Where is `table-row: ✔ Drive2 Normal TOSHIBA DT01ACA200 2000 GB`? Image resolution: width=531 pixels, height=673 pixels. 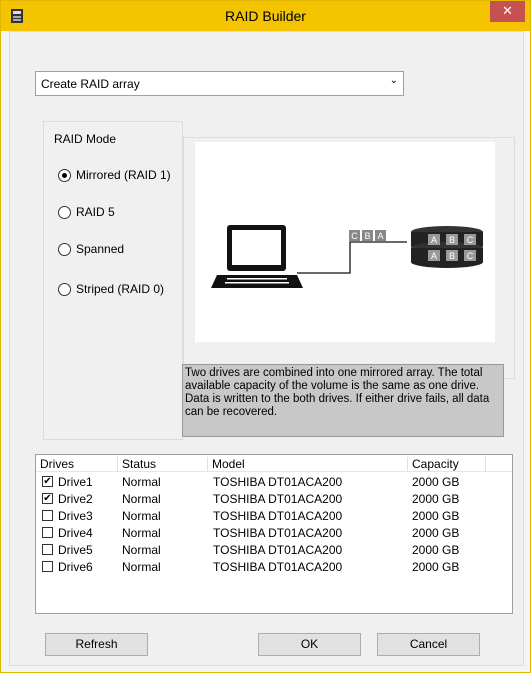 table-row: ✔ Drive2 Normal TOSHIBA DT01ACA200 2000 GB is located at coordinates (274, 499).